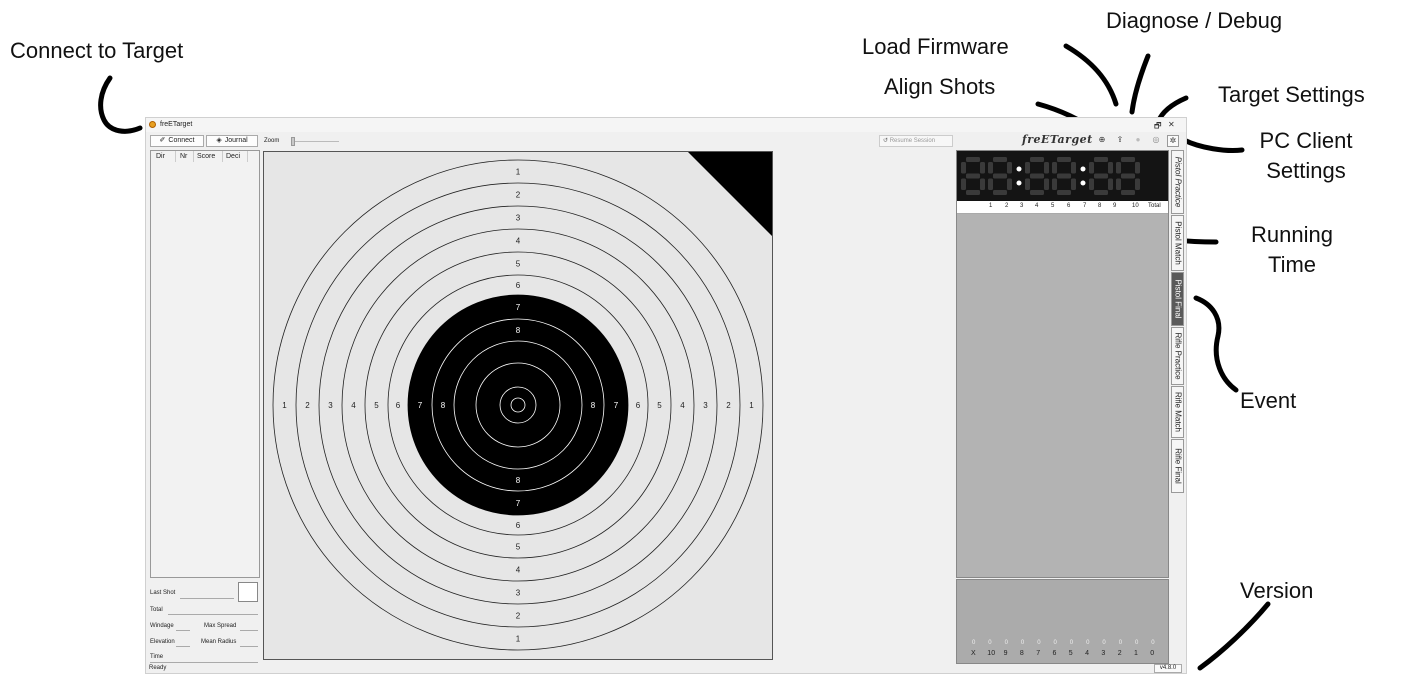  What do you see at coordinates (206, 156) in the screenshot?
I see `column-score: Score` at bounding box center [206, 156].